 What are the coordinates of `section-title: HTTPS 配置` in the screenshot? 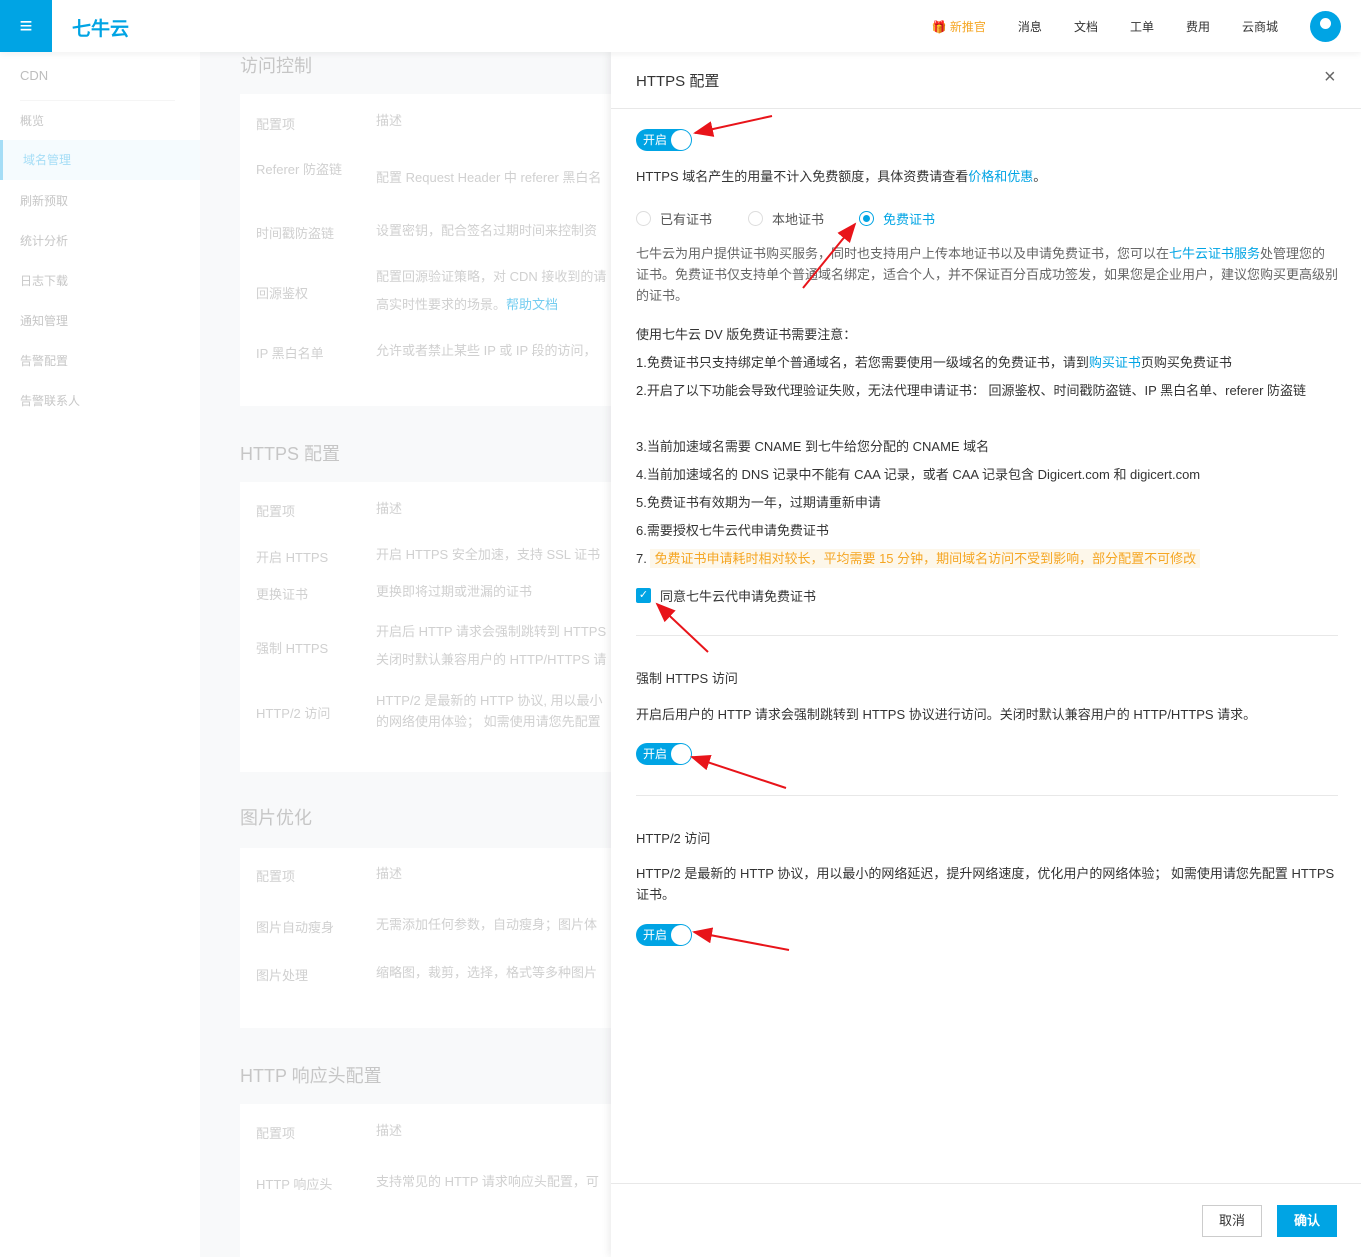 It's located at (290, 454).